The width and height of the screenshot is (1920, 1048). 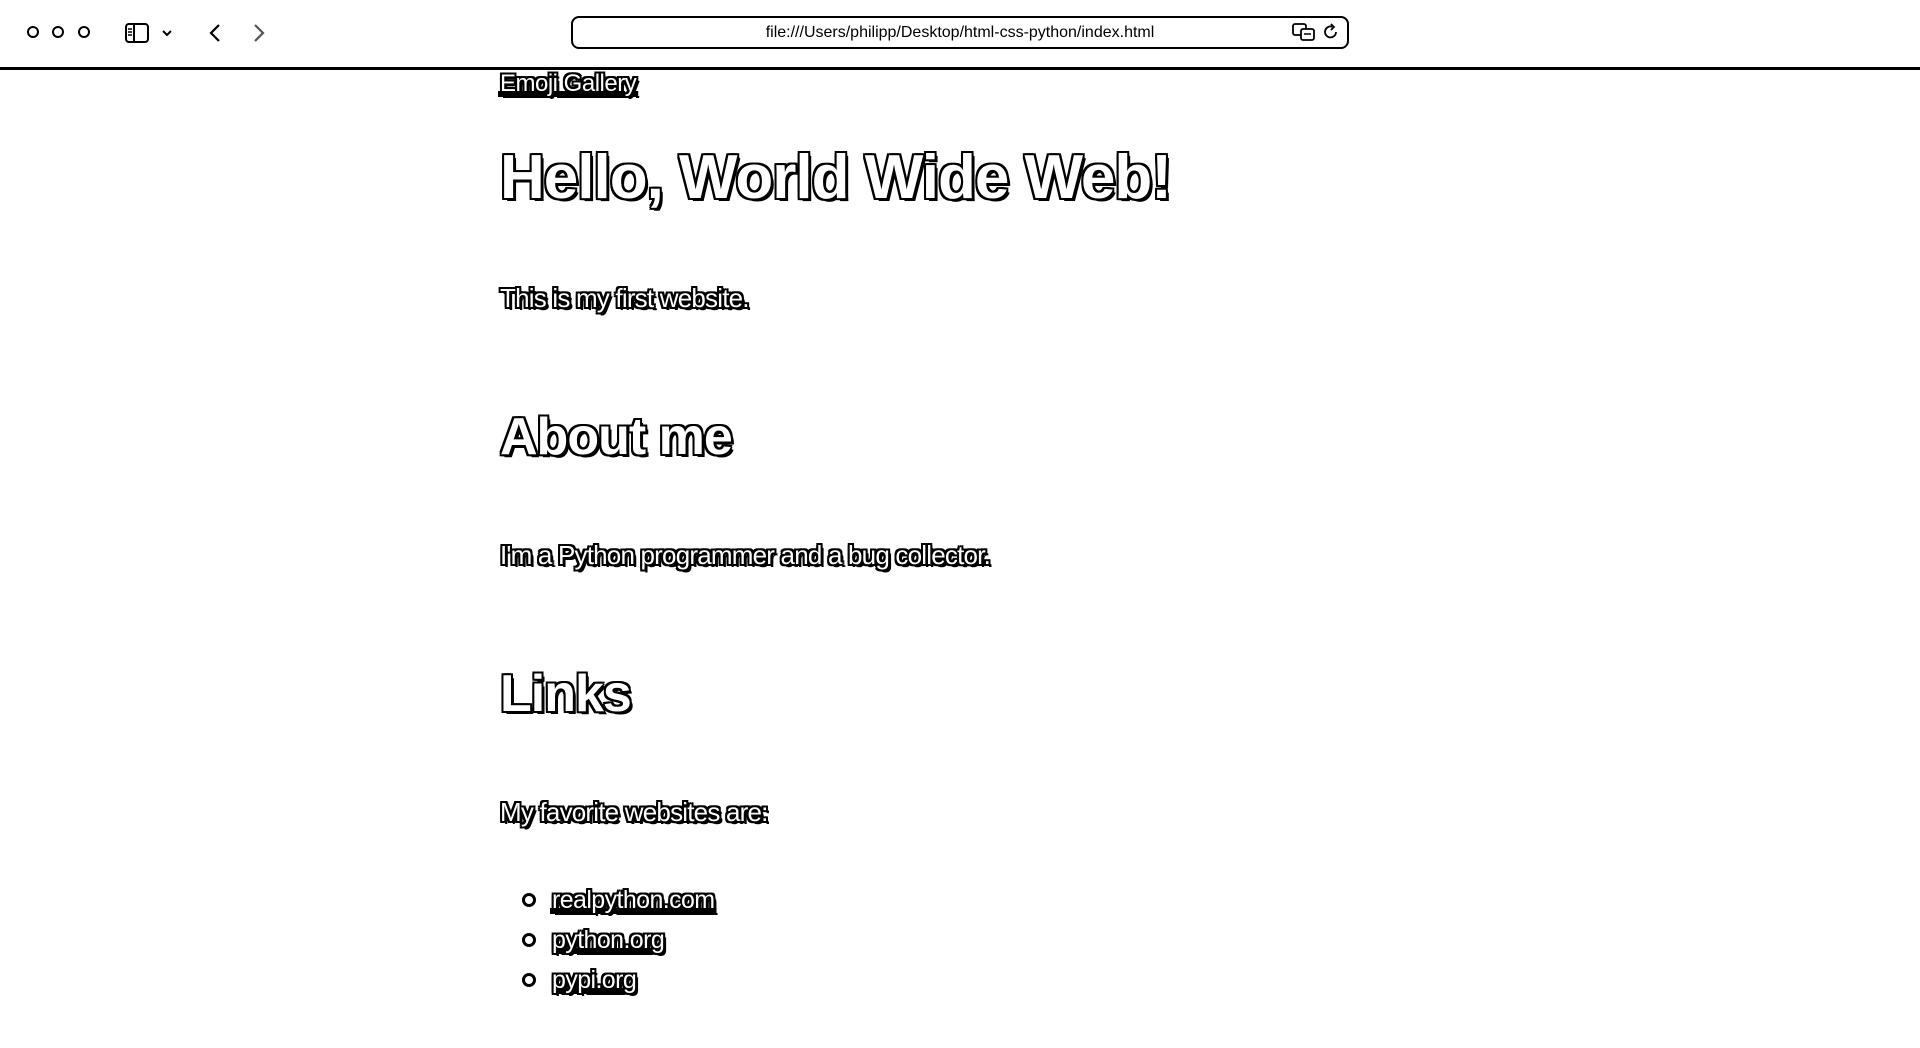 I want to click on list-item: realpython.com, so click(x=618, y=900).